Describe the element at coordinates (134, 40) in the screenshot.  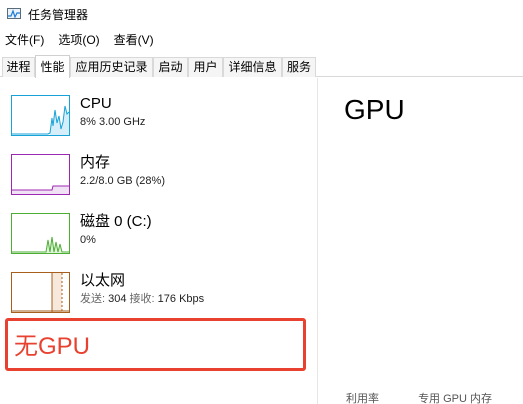
I see `menu-view: 查看(V)` at that location.